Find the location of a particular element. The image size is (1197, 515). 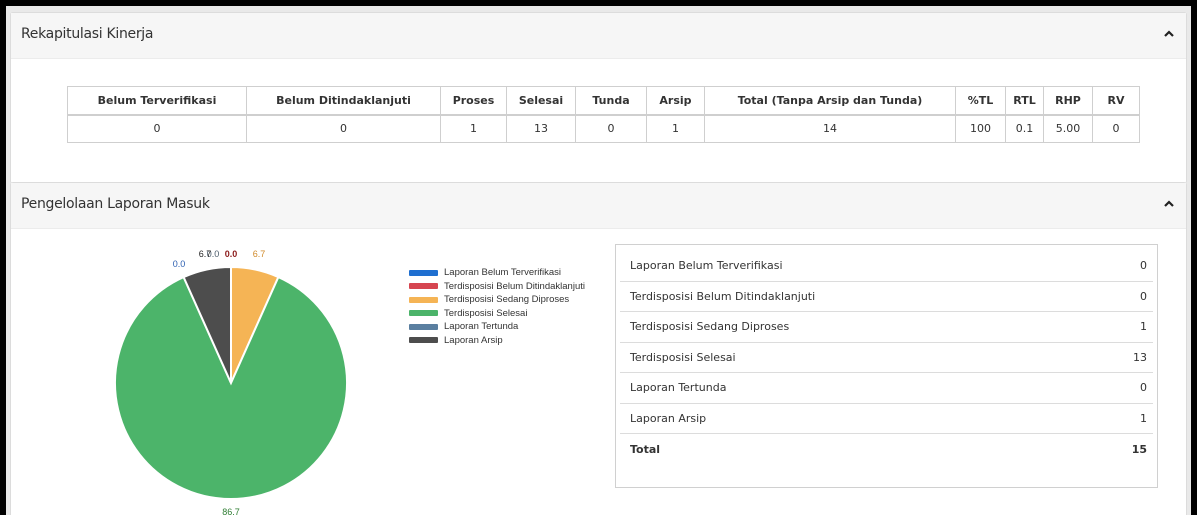

rekap-value-cell: 5.00 is located at coordinates (1068, 128).